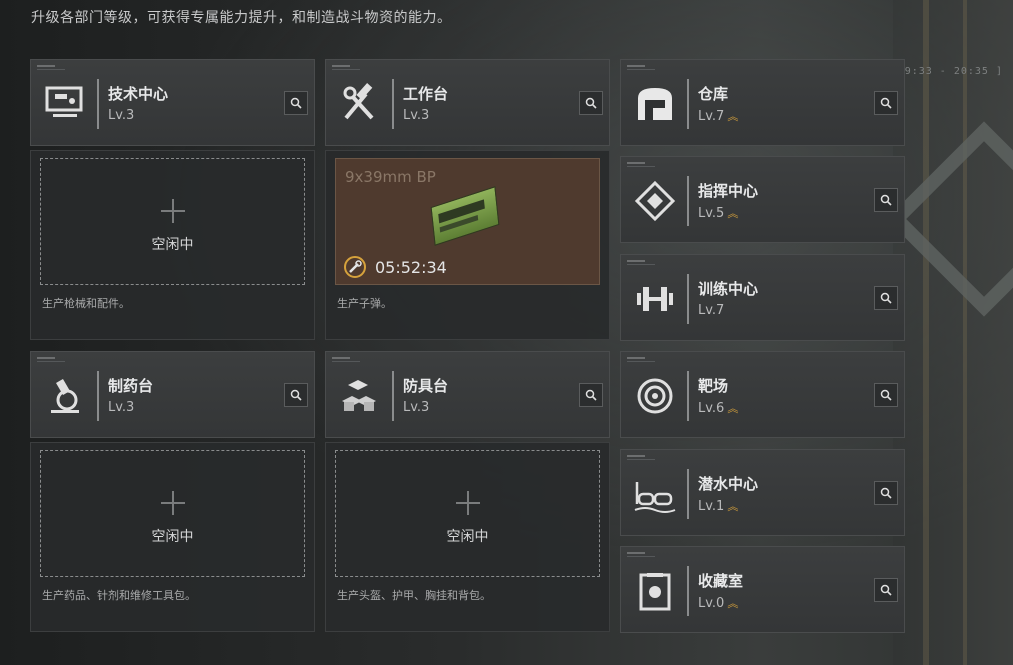  What do you see at coordinates (364, 303) in the screenshot?
I see `slot-description: 生产子弹。` at bounding box center [364, 303].